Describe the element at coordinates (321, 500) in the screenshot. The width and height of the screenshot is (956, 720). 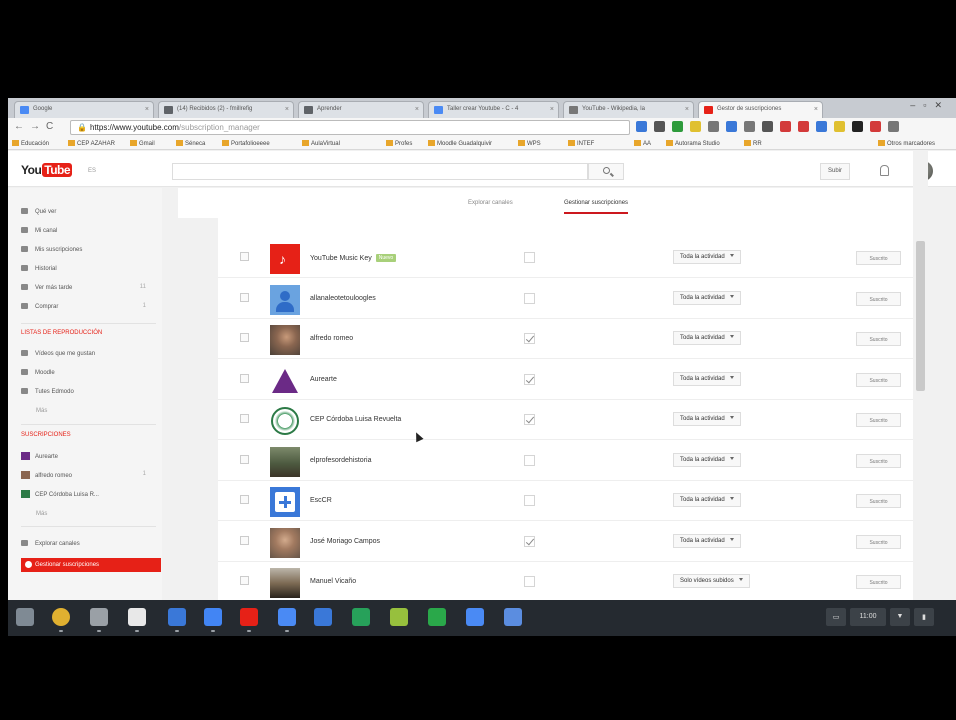
I see `channel-name: EscCR` at that location.